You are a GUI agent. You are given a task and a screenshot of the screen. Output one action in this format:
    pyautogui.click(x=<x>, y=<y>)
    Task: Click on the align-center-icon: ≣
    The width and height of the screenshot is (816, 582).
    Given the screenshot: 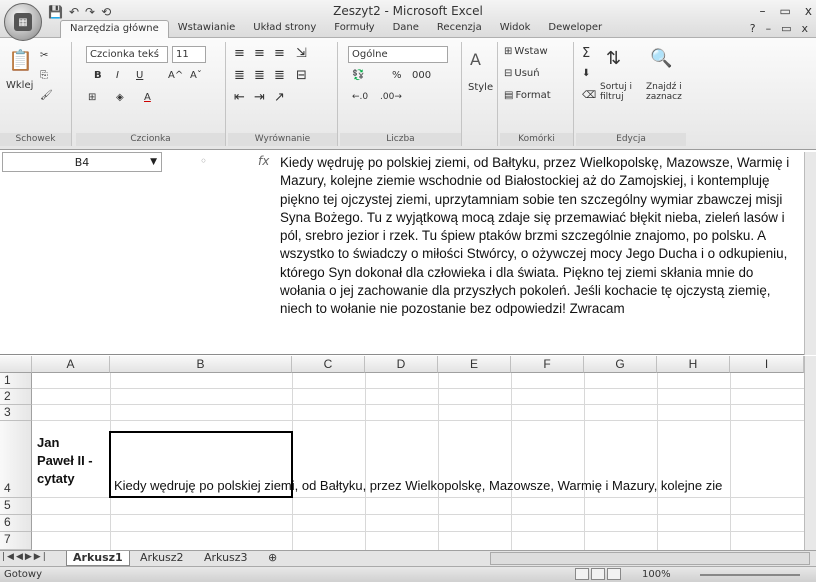 What is the action you would take?
    pyautogui.click(x=259, y=75)
    